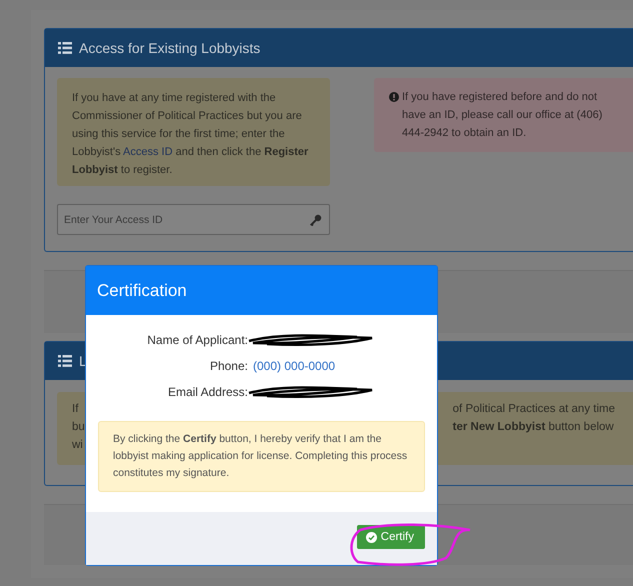 The image size is (633, 586). I want to click on key-icon, so click(316, 220).